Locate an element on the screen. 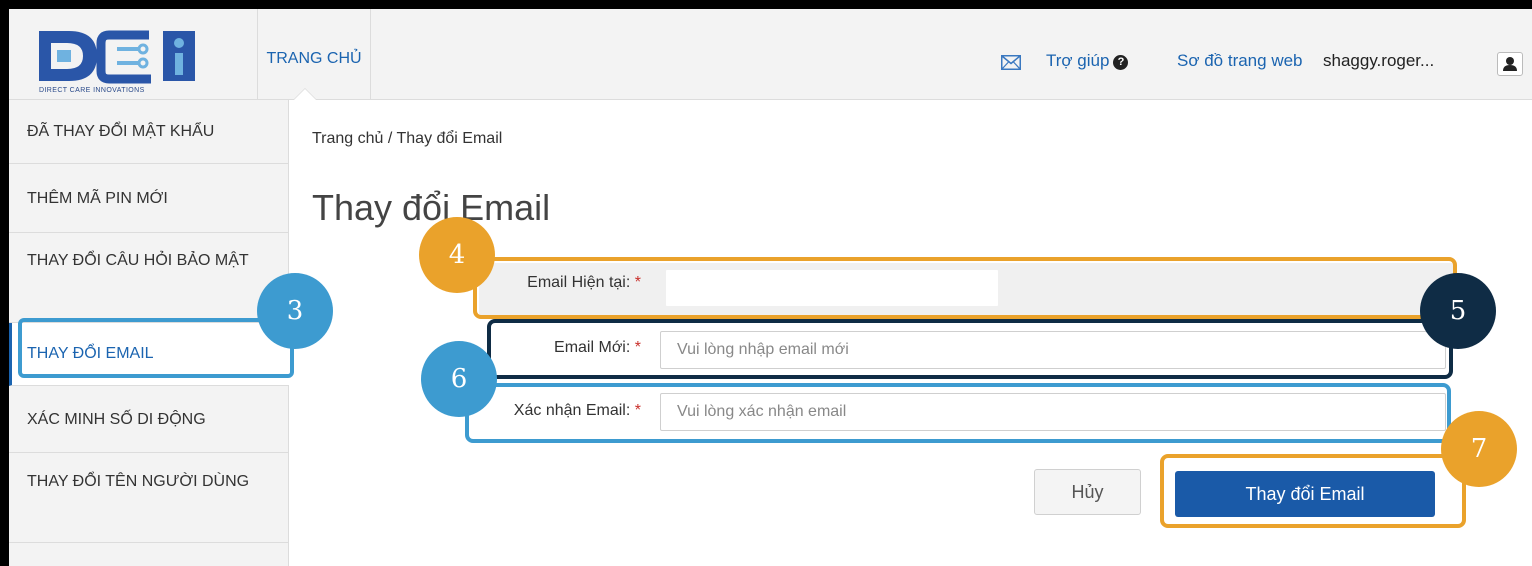 Image resolution: width=1532 pixels, height=566 pixels. confirm-email-input: Vui lòng xác nhận email is located at coordinates (1053, 412).